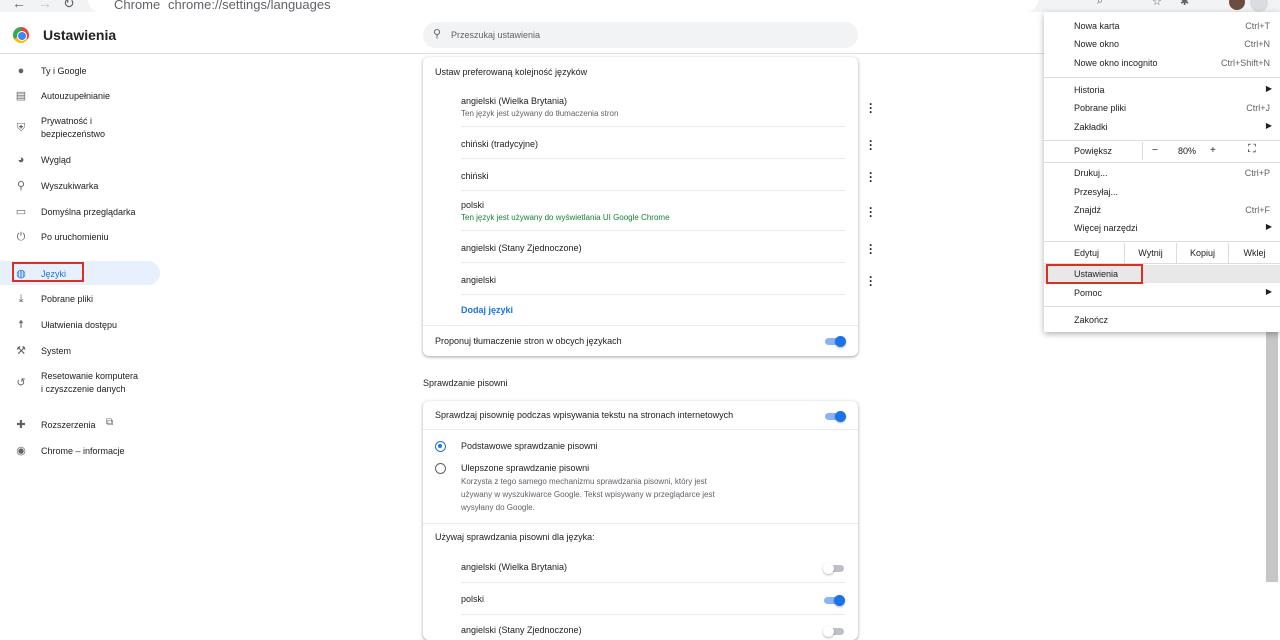  Describe the element at coordinates (1162, 210) in the screenshot. I see `menu-item-find: Znajdź Ctrl+F` at that location.